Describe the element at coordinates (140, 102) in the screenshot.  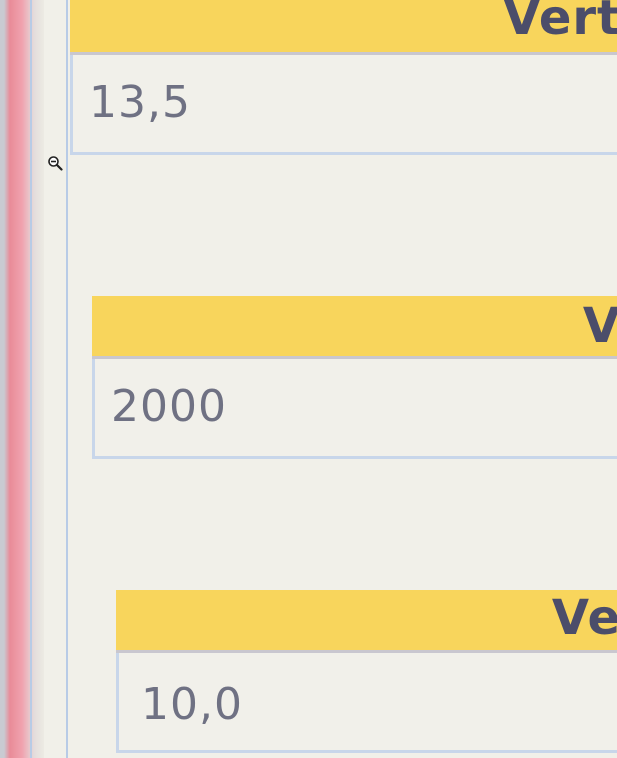
I see `card-value: 13,5` at that location.